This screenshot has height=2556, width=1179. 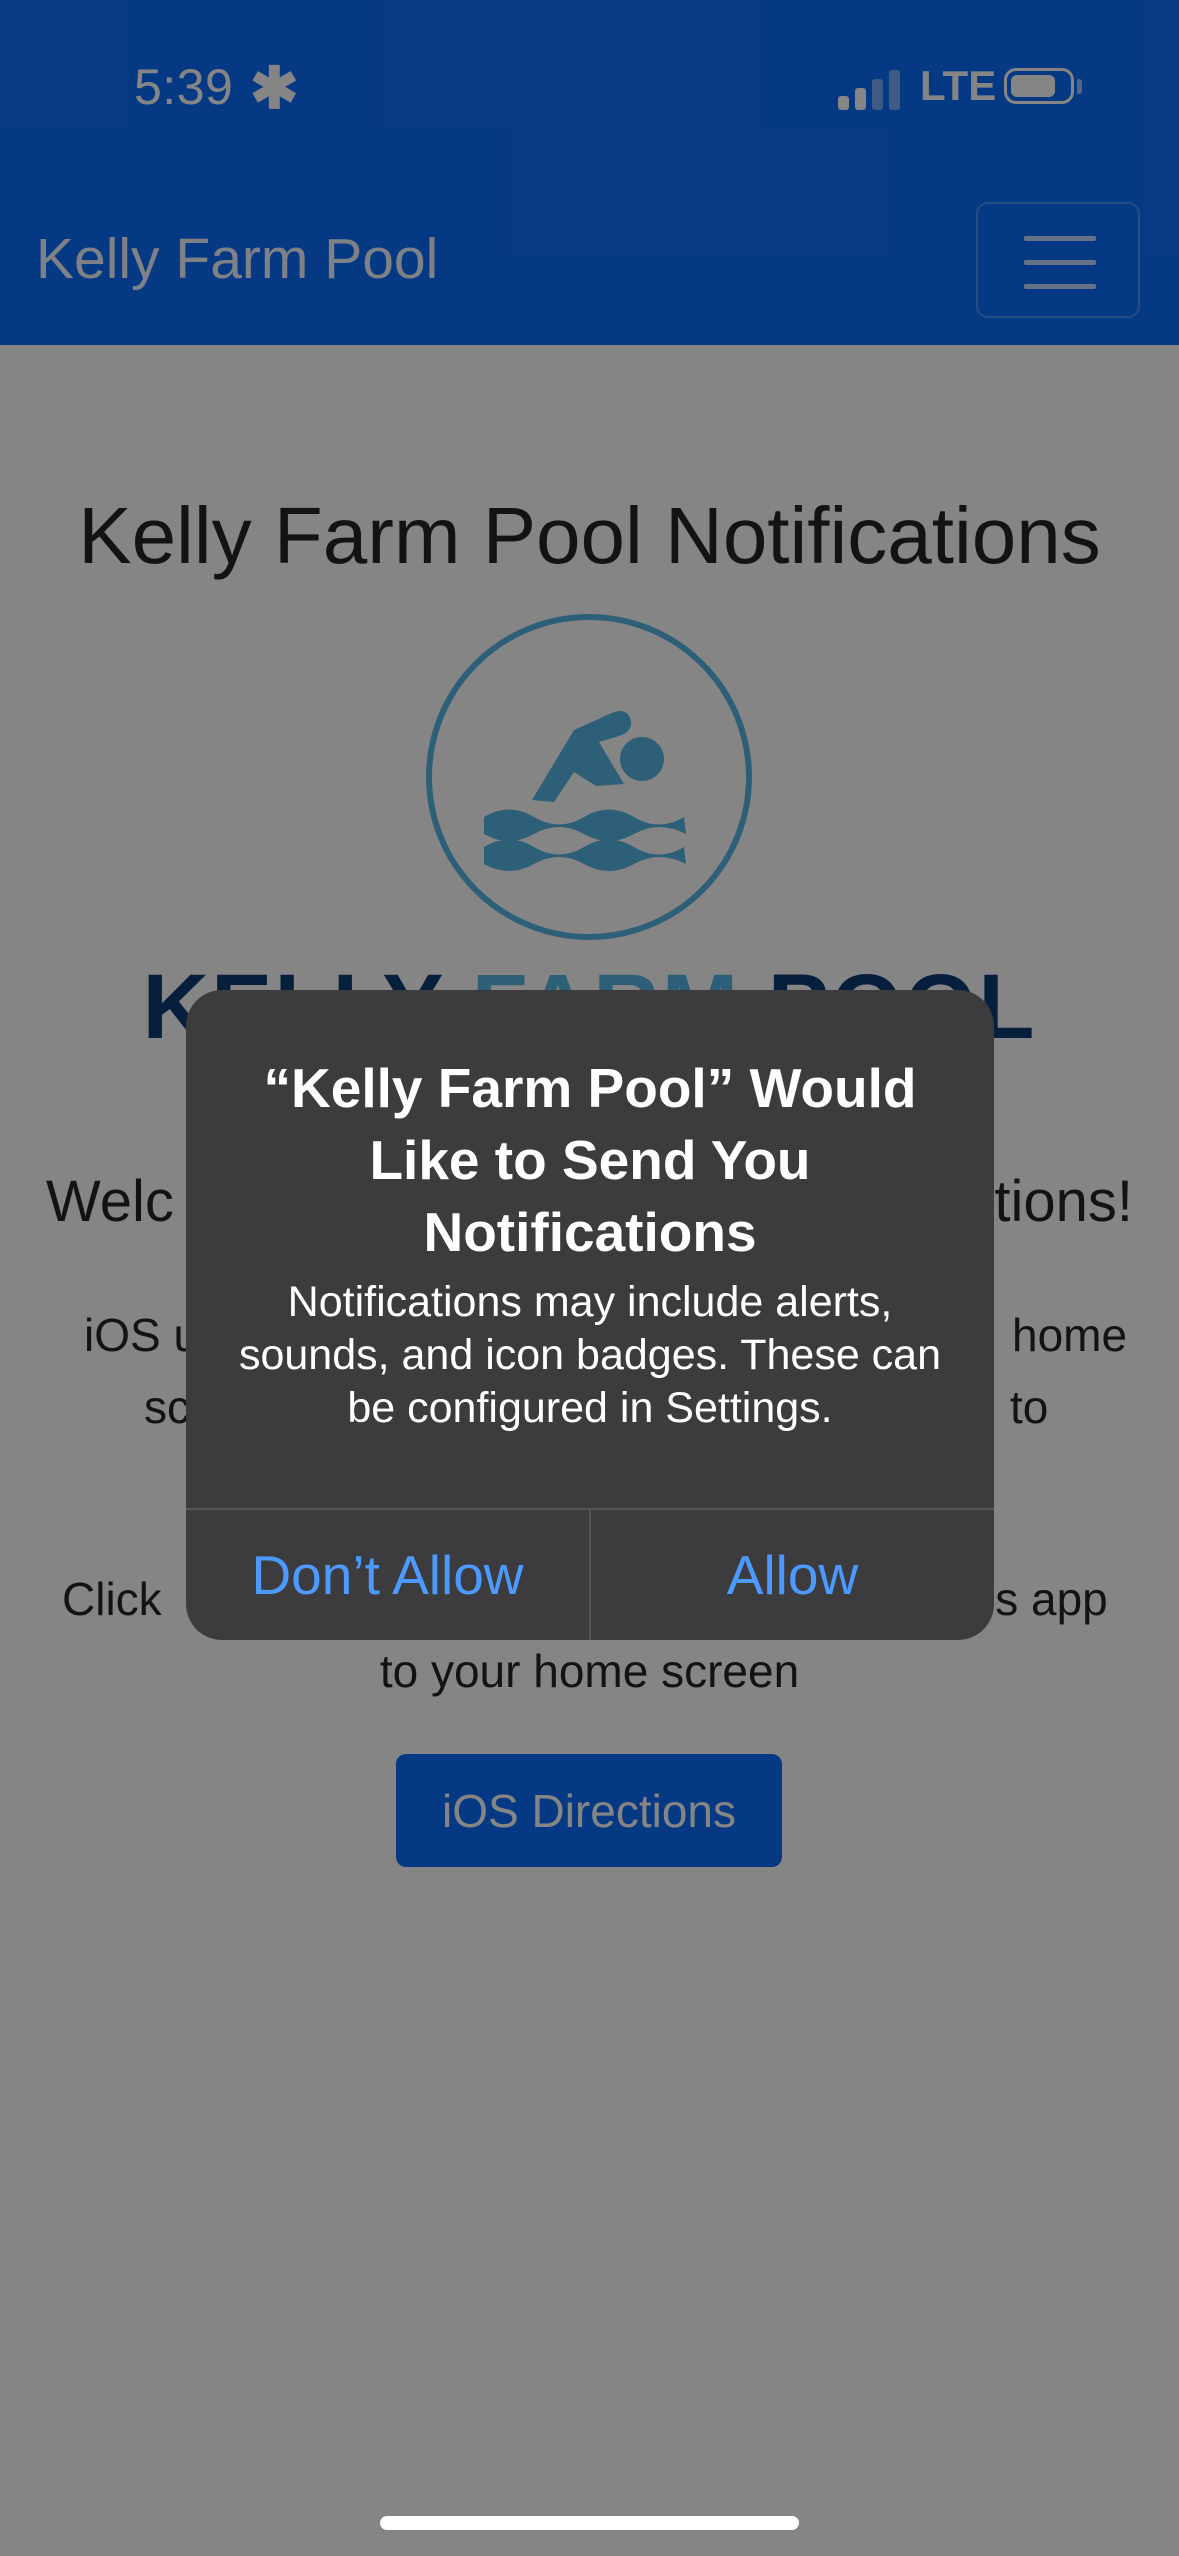 I want to click on dont-allow-button: Don’t Allow, so click(x=387, y=1575).